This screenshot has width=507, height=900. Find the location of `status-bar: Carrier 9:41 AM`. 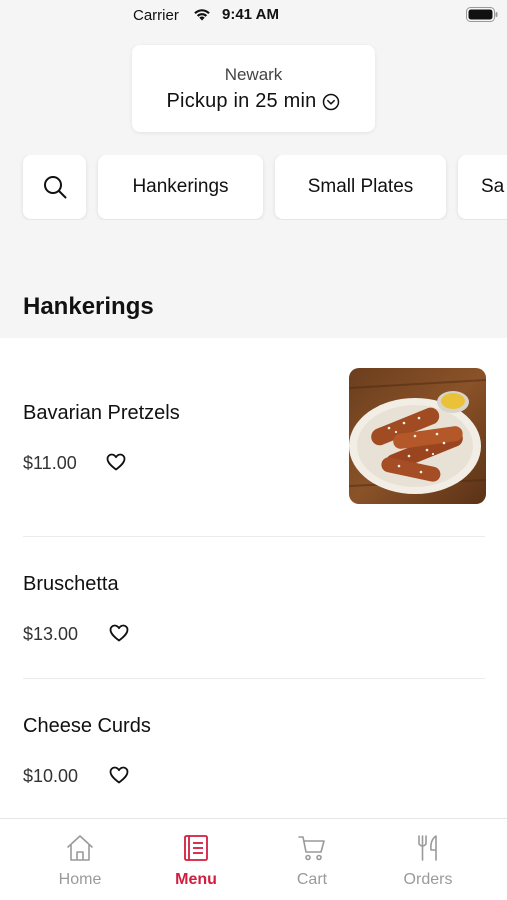

status-bar: Carrier 9:41 AM is located at coordinates (253, 15).